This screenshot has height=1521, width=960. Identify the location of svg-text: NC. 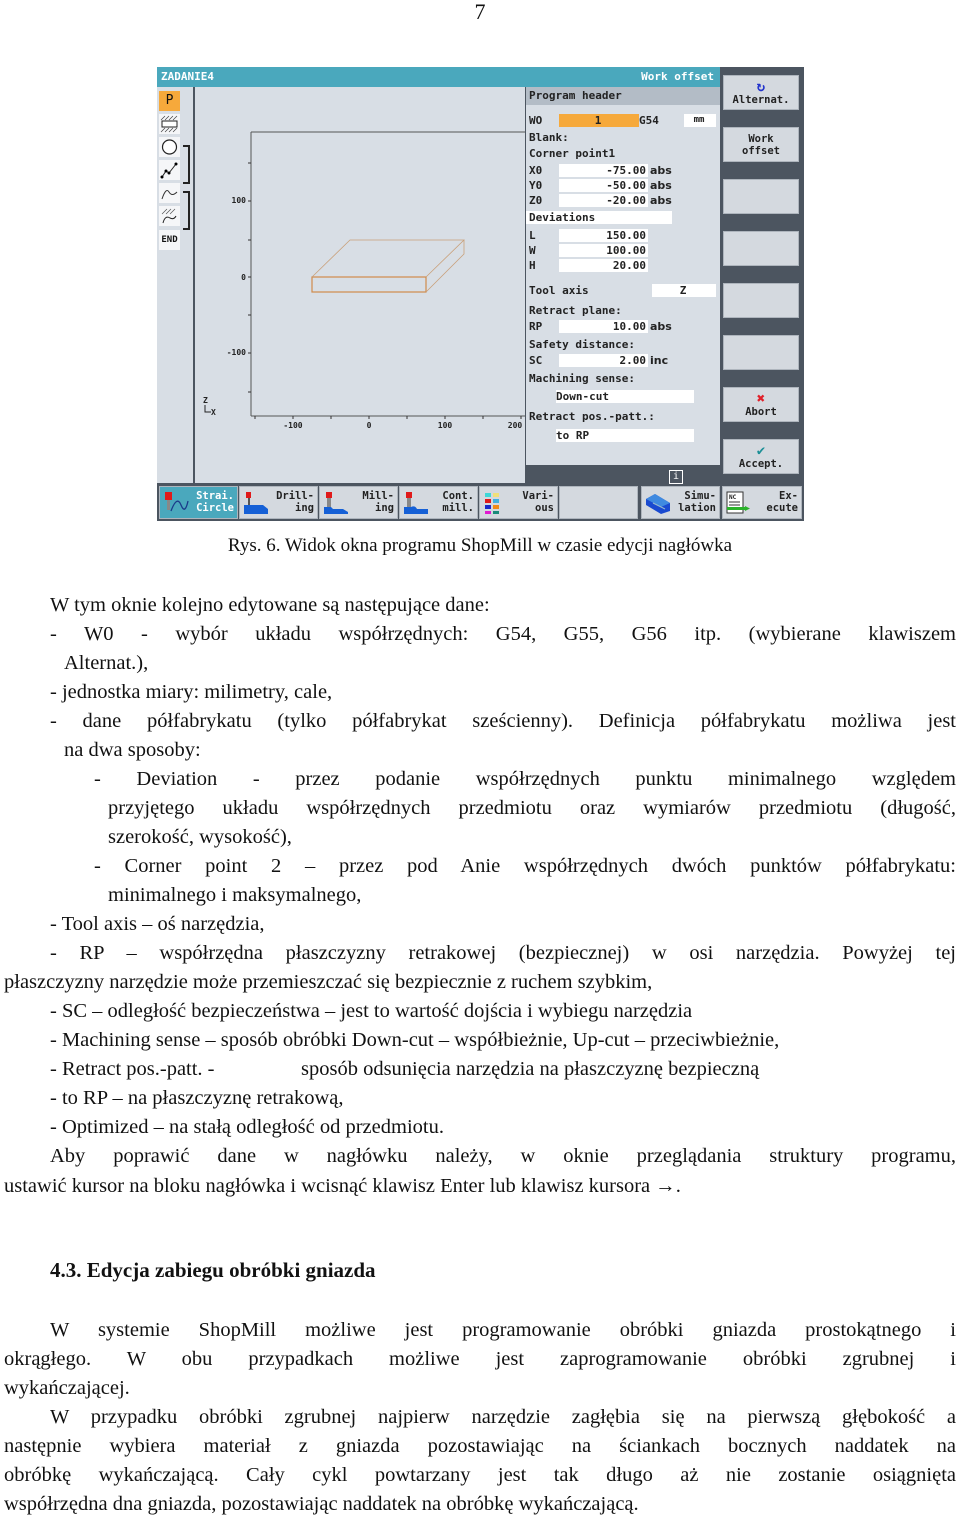
(733, 497).